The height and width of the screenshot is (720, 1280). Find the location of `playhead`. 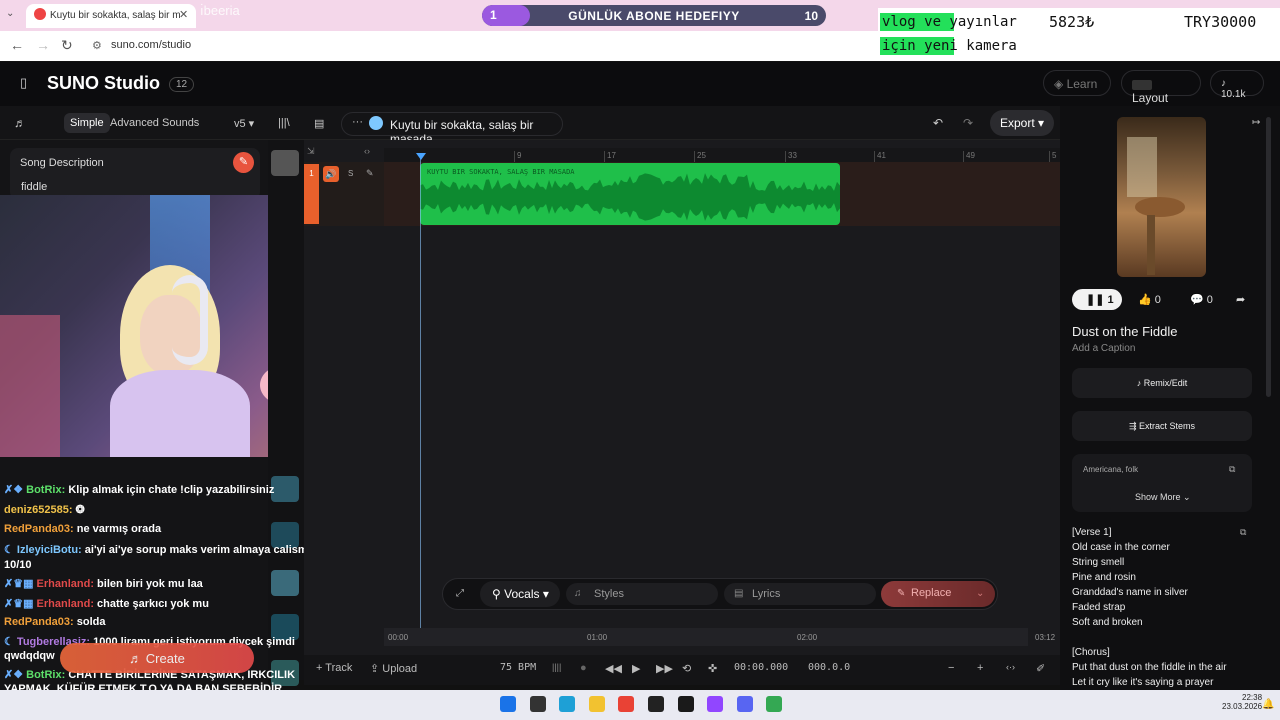

playhead is located at coordinates (420, 392).